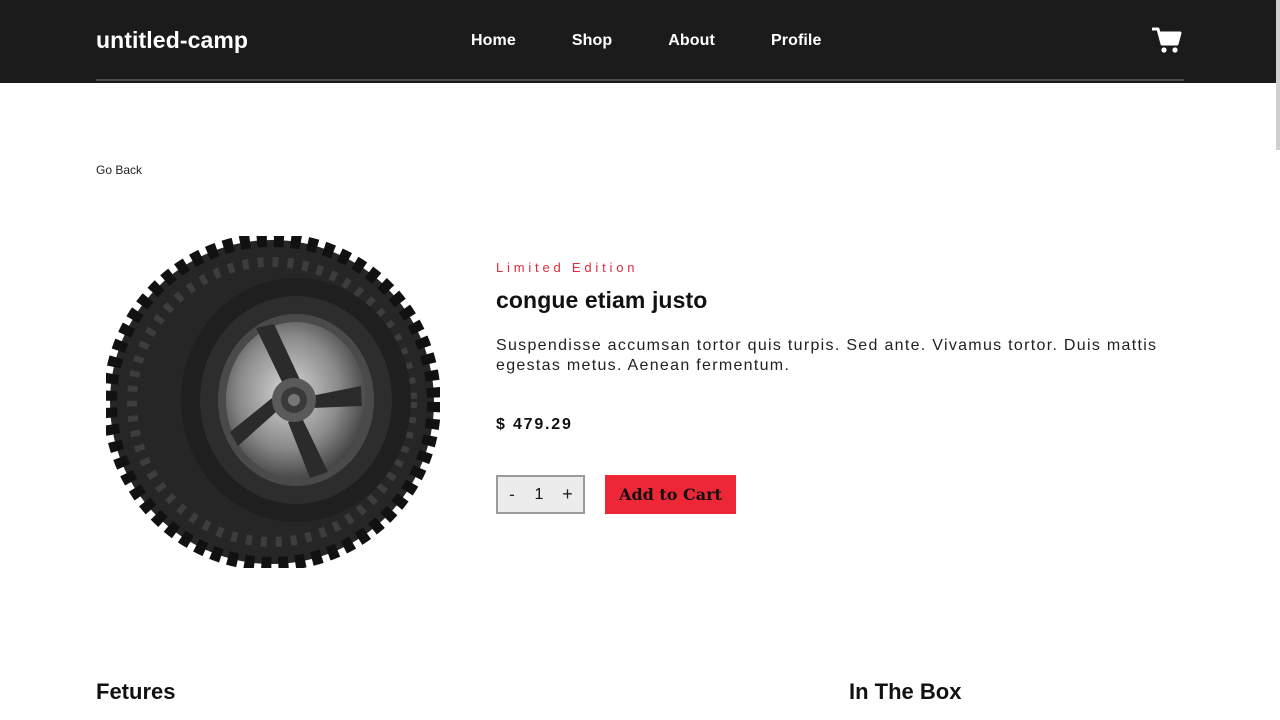 The height and width of the screenshot is (720, 1280). What do you see at coordinates (602, 300) in the screenshot?
I see `product-title: congue etiam justo` at bounding box center [602, 300].